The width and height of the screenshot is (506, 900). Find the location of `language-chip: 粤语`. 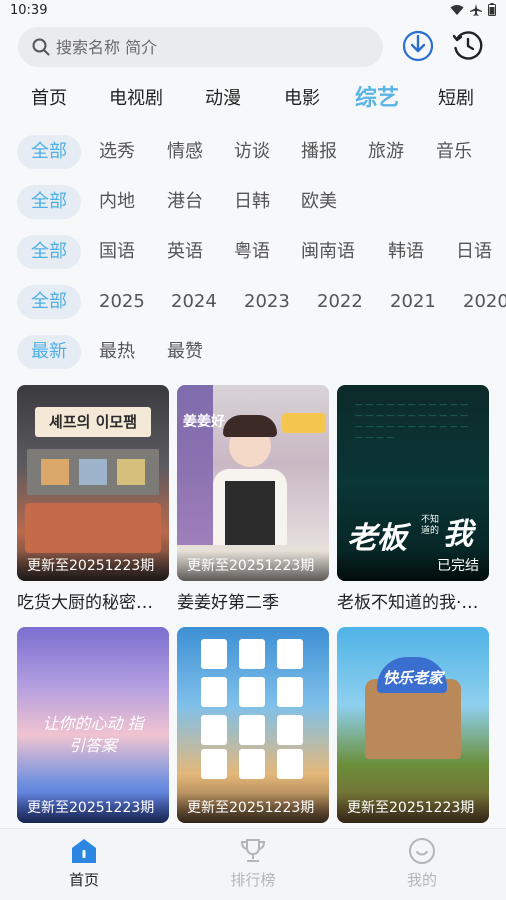

language-chip: 粤语 is located at coordinates (252, 252).